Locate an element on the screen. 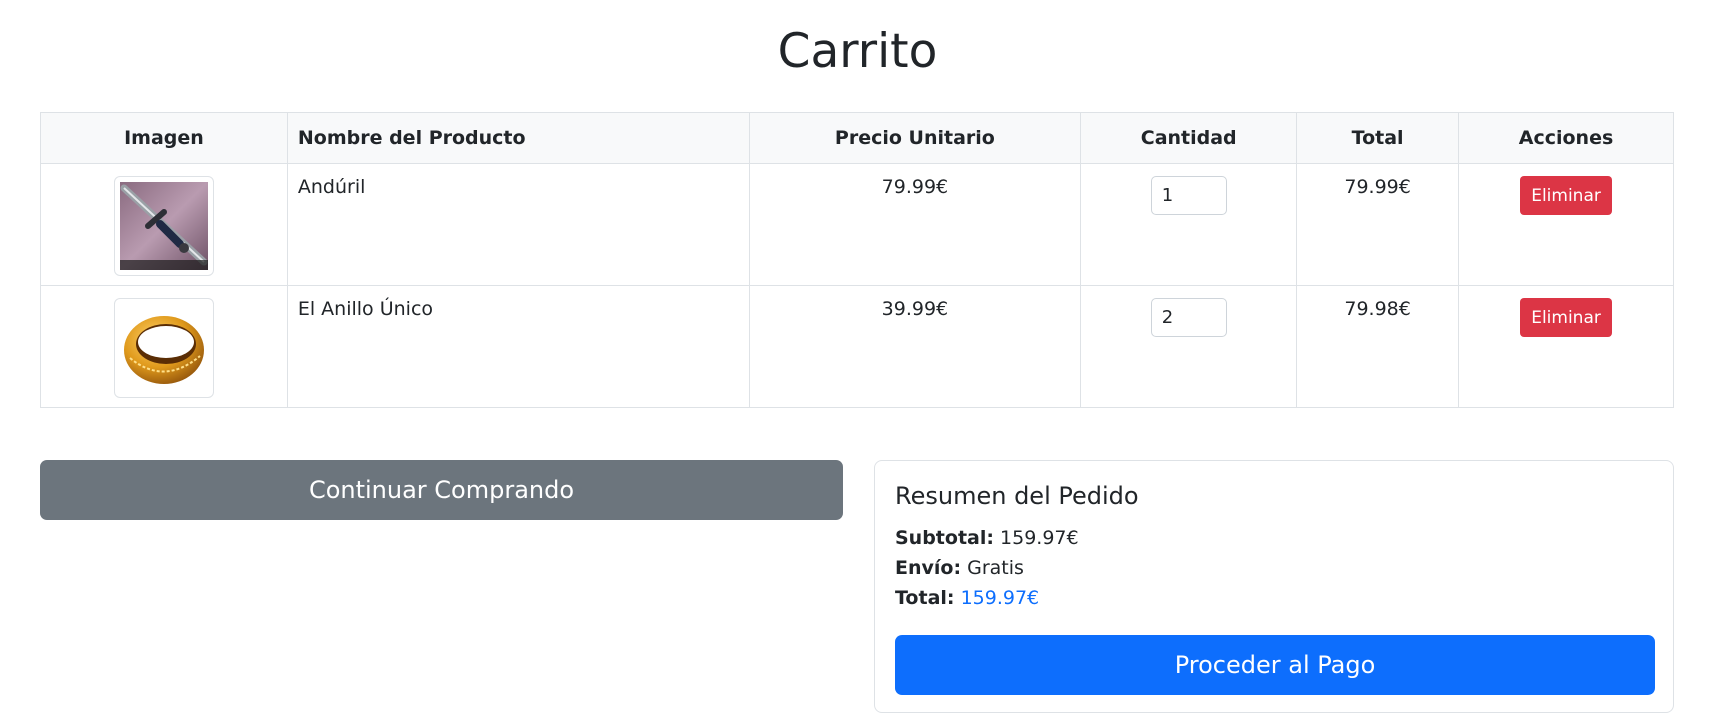  page-title: Carrito is located at coordinates (857, 51).